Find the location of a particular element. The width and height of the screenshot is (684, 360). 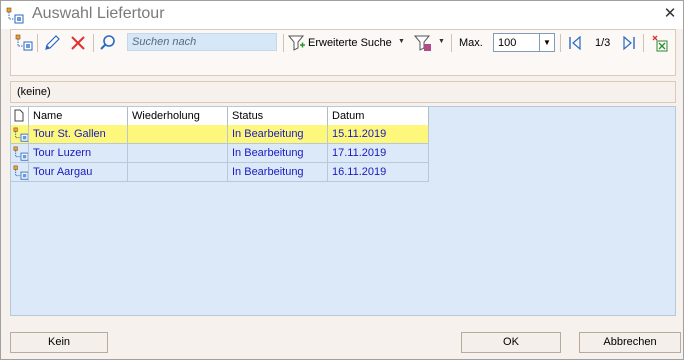

title-bar: Auswahl Liefertour ✕ is located at coordinates (342, 15).